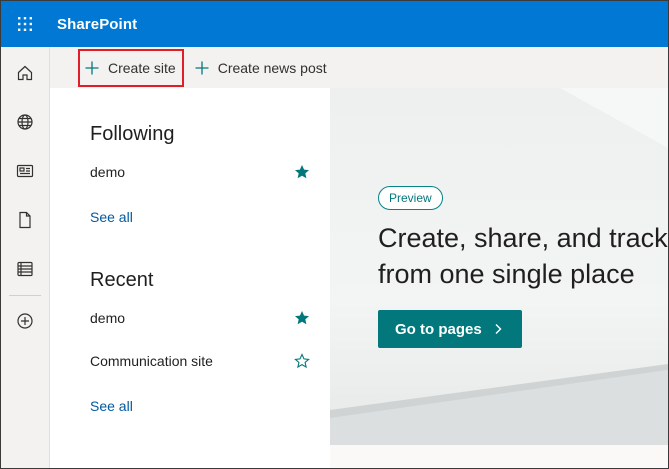  What do you see at coordinates (499, 456) in the screenshot?
I see `page-footer-area` at bounding box center [499, 456].